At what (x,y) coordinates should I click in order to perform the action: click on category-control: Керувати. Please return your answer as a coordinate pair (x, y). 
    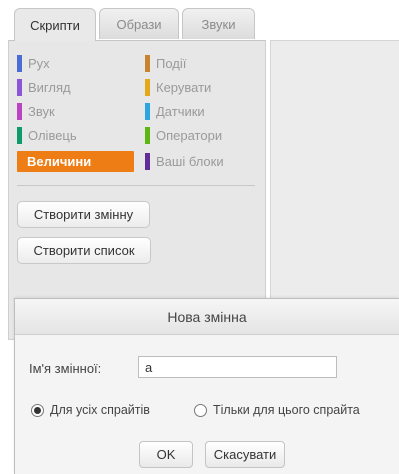
    Looking at the image, I should click on (178, 87).